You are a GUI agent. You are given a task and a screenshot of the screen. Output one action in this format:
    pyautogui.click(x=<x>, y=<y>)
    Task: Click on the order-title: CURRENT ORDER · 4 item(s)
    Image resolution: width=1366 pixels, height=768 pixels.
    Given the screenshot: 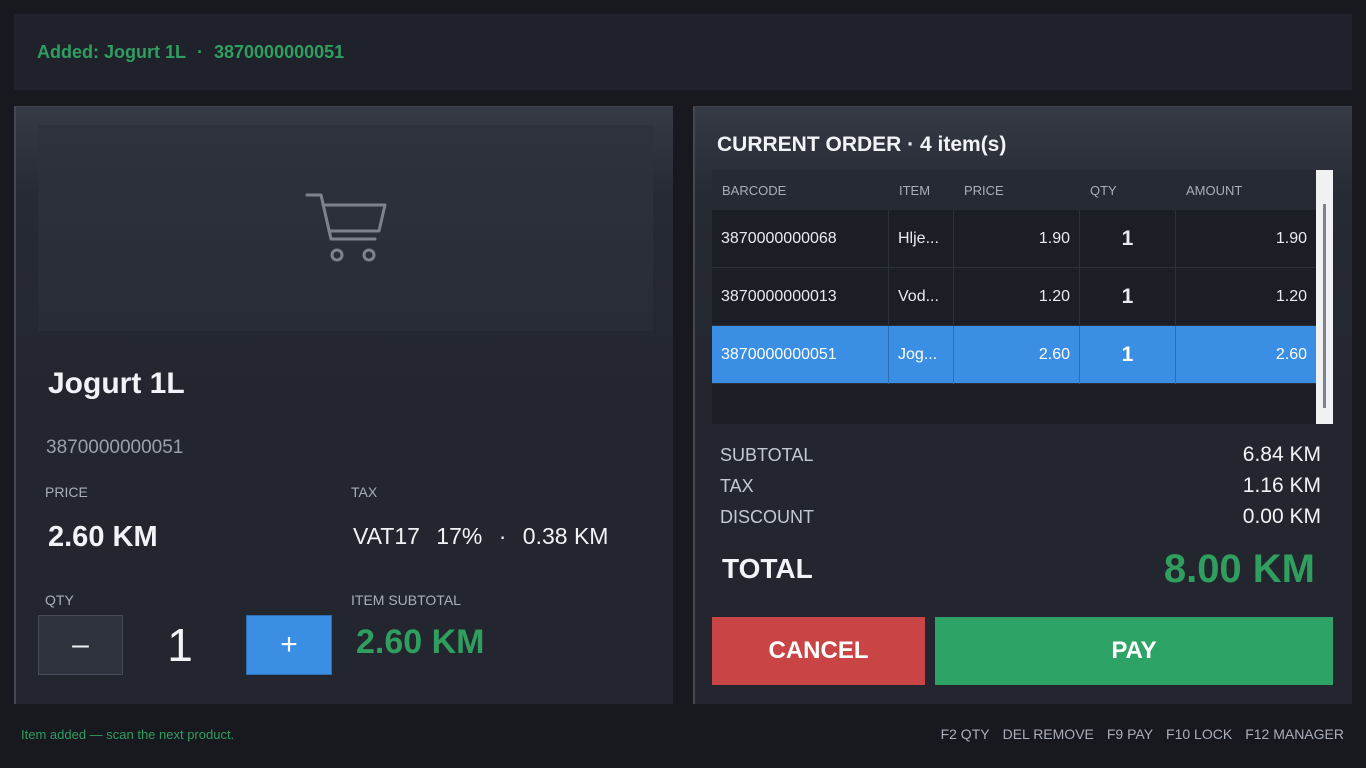 What is the action you would take?
    pyautogui.click(x=862, y=144)
    